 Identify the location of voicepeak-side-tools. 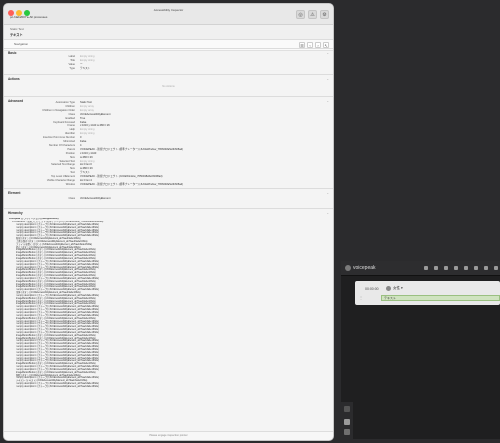
(347, 420).